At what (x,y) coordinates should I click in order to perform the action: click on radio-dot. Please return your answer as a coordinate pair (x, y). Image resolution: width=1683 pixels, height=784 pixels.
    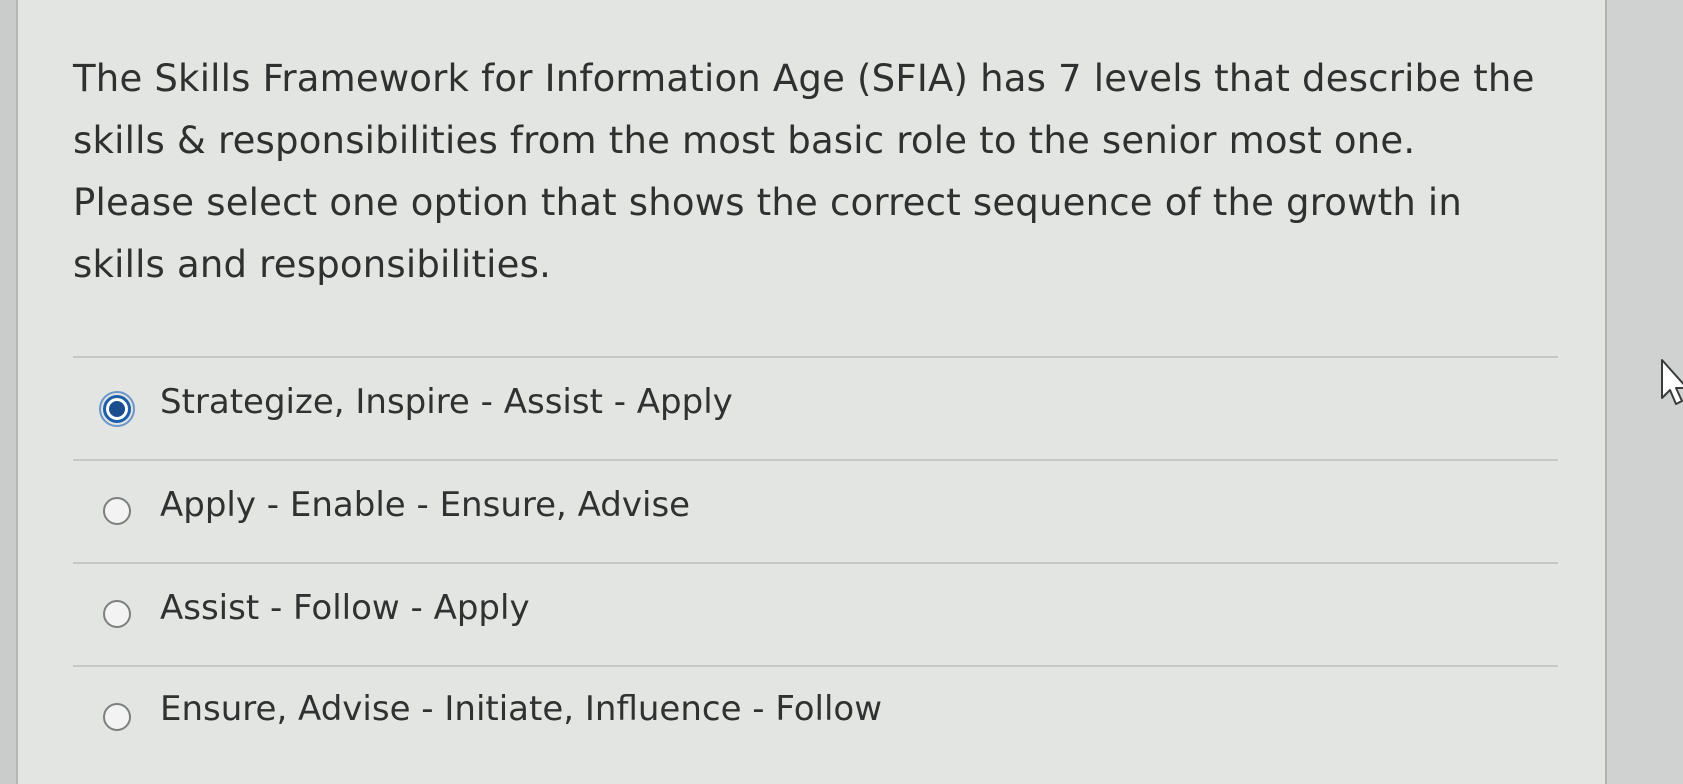
    Looking at the image, I should click on (117, 409).